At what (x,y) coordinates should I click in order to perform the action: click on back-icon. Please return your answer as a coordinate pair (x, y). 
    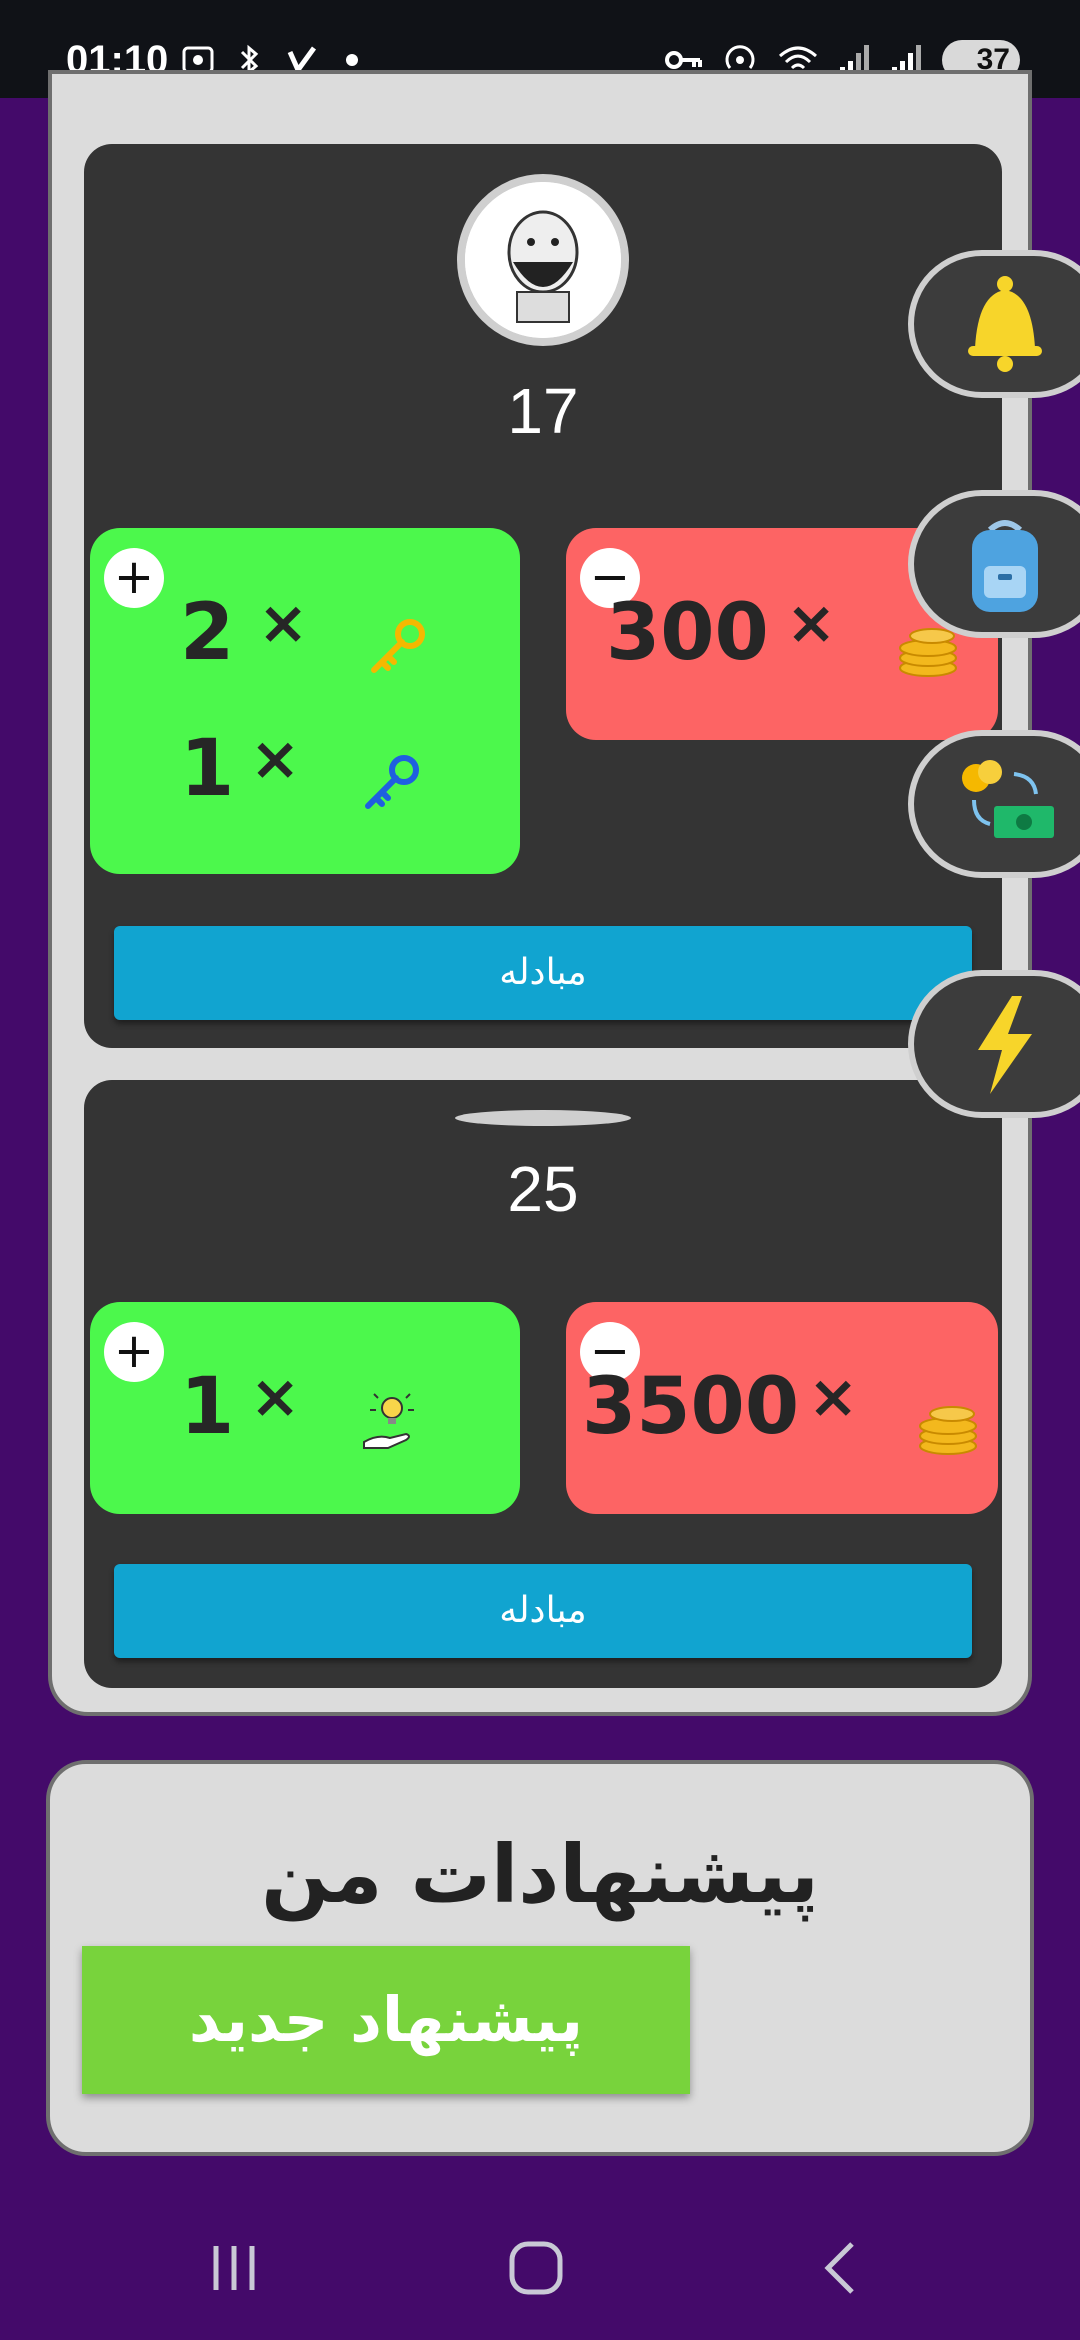
    Looking at the image, I should click on (840, 2268).